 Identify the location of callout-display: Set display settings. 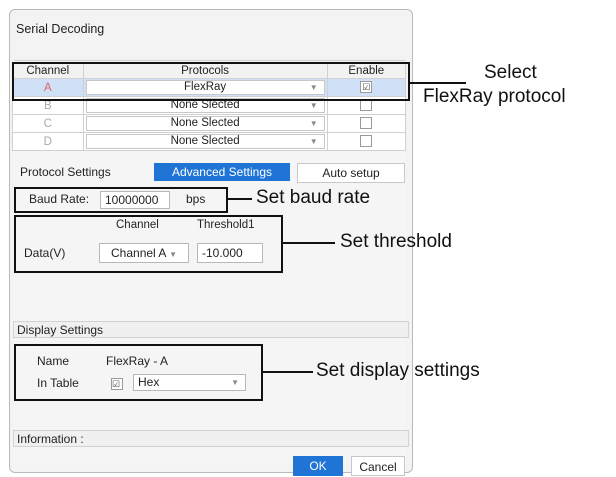
(398, 370).